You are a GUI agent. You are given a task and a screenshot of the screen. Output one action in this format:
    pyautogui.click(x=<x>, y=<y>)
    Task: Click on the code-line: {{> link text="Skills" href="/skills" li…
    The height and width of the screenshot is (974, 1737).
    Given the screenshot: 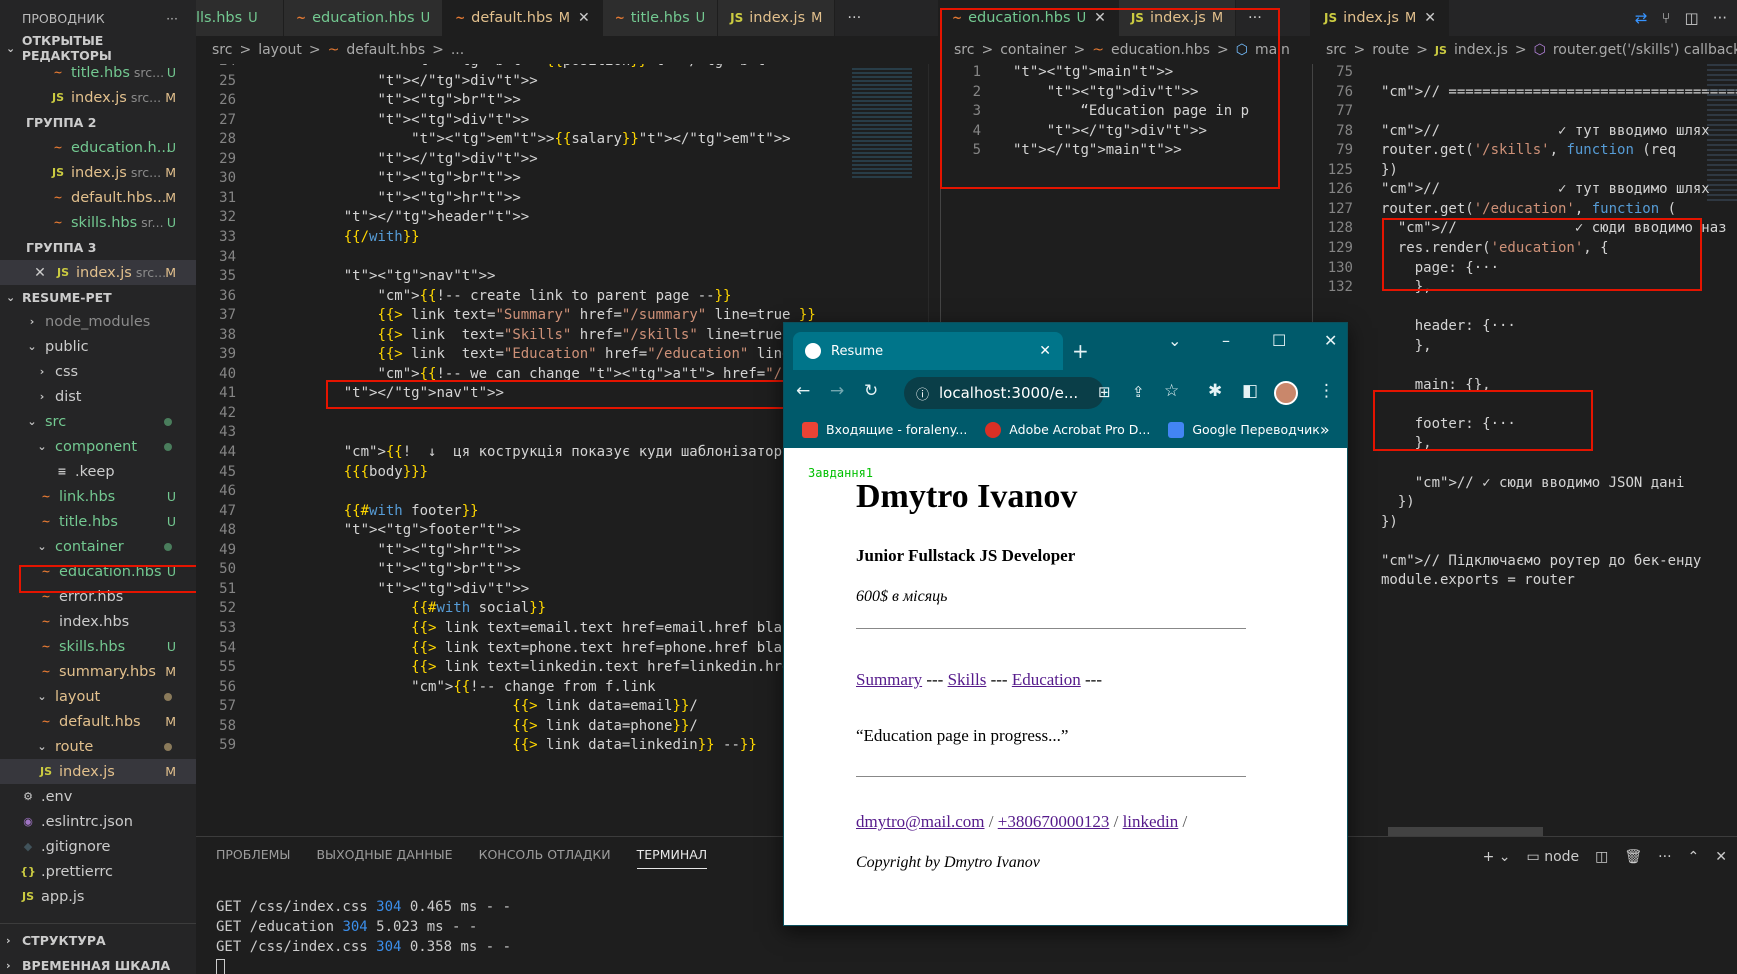 What is the action you would take?
    pyautogui.click(x=558, y=335)
    